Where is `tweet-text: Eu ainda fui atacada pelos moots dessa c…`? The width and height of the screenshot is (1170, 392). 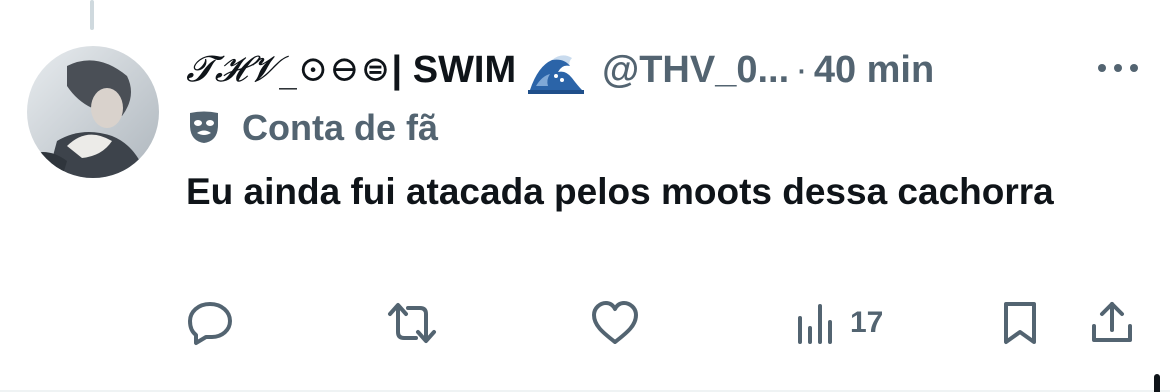
tweet-text: Eu ainda fui atacada pelos moots dessa c… is located at coordinates (620, 191).